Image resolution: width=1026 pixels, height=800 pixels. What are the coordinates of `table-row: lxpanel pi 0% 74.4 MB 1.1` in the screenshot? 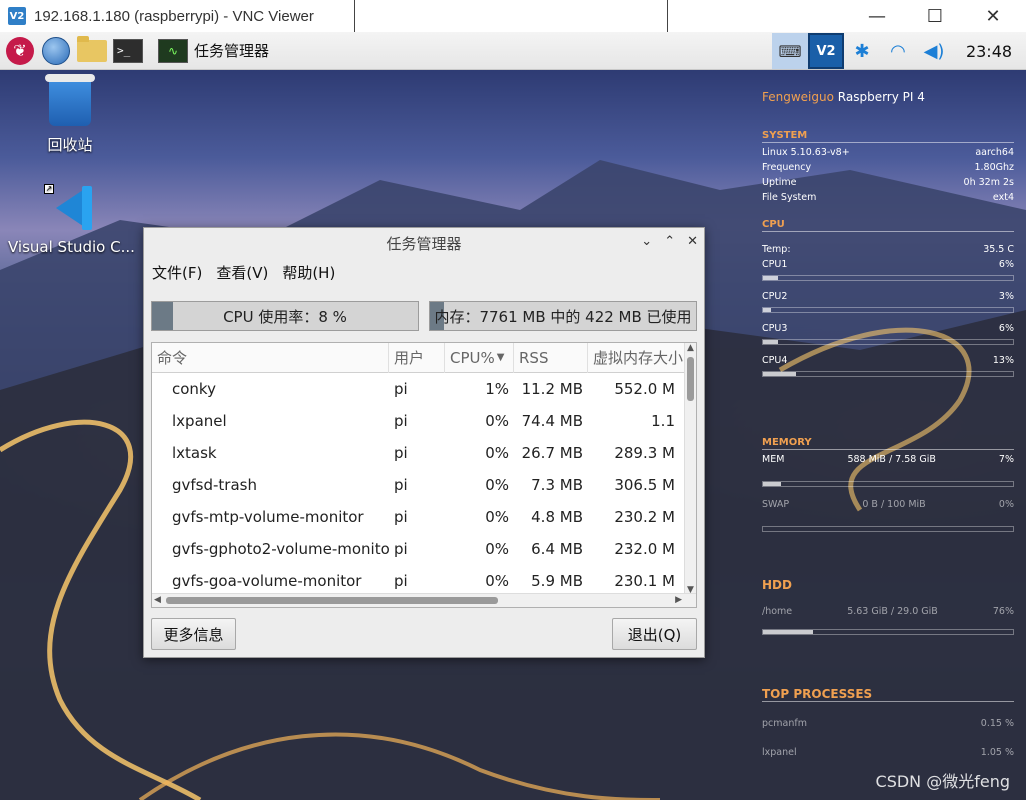 It's located at (424, 421).